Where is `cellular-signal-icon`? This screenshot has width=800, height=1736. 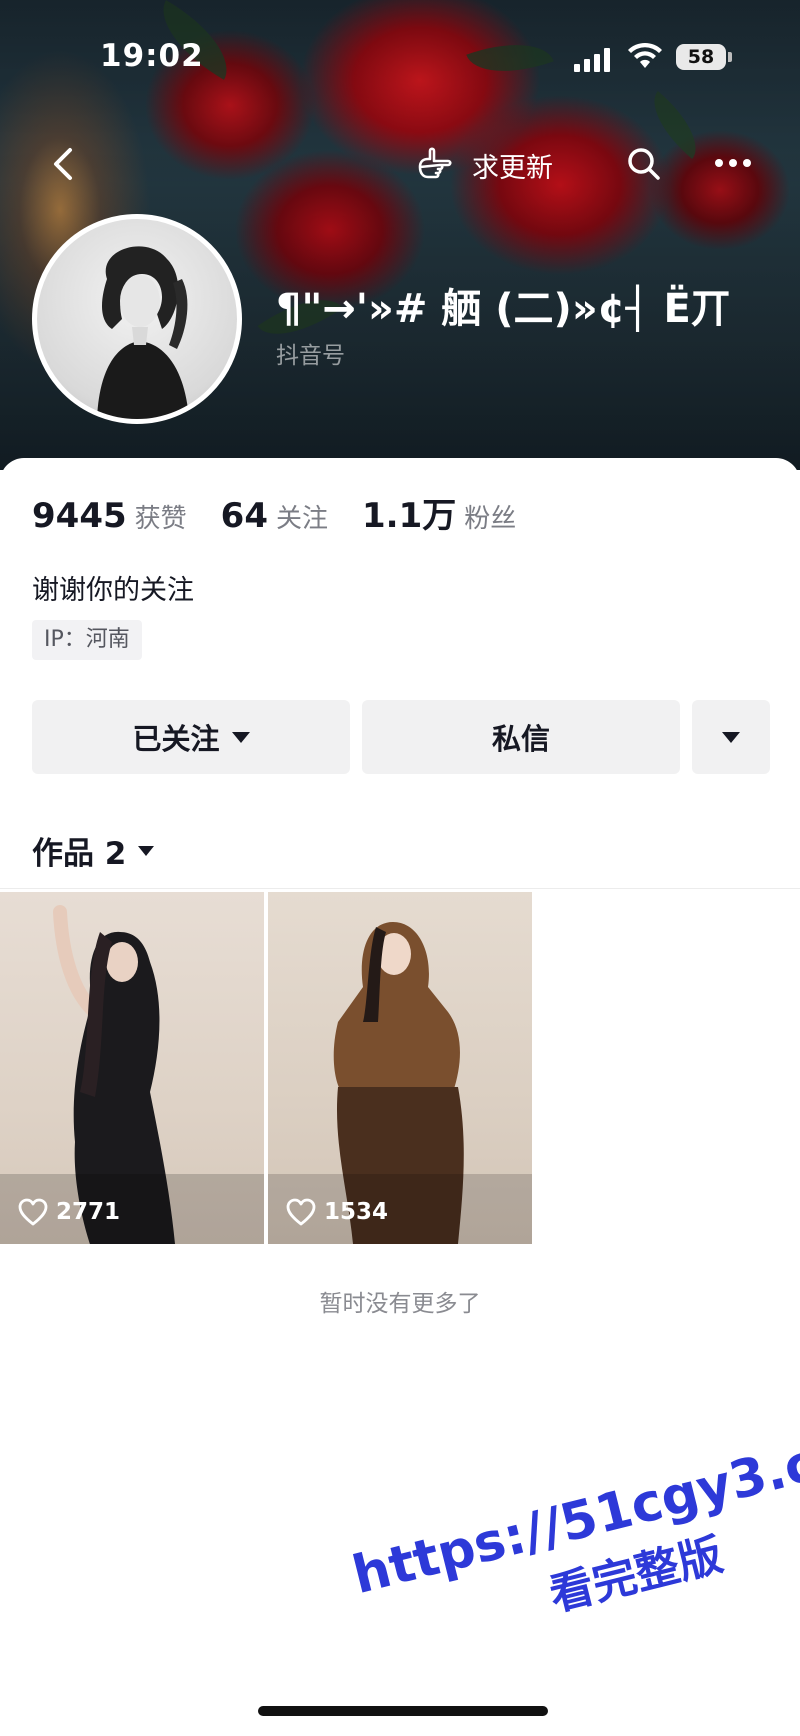 cellular-signal-icon is located at coordinates (592, 60).